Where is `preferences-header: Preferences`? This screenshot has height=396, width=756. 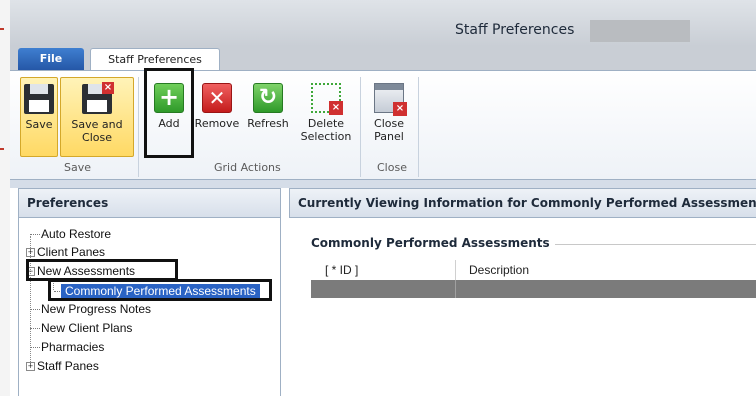
preferences-header: Preferences is located at coordinates (149, 203).